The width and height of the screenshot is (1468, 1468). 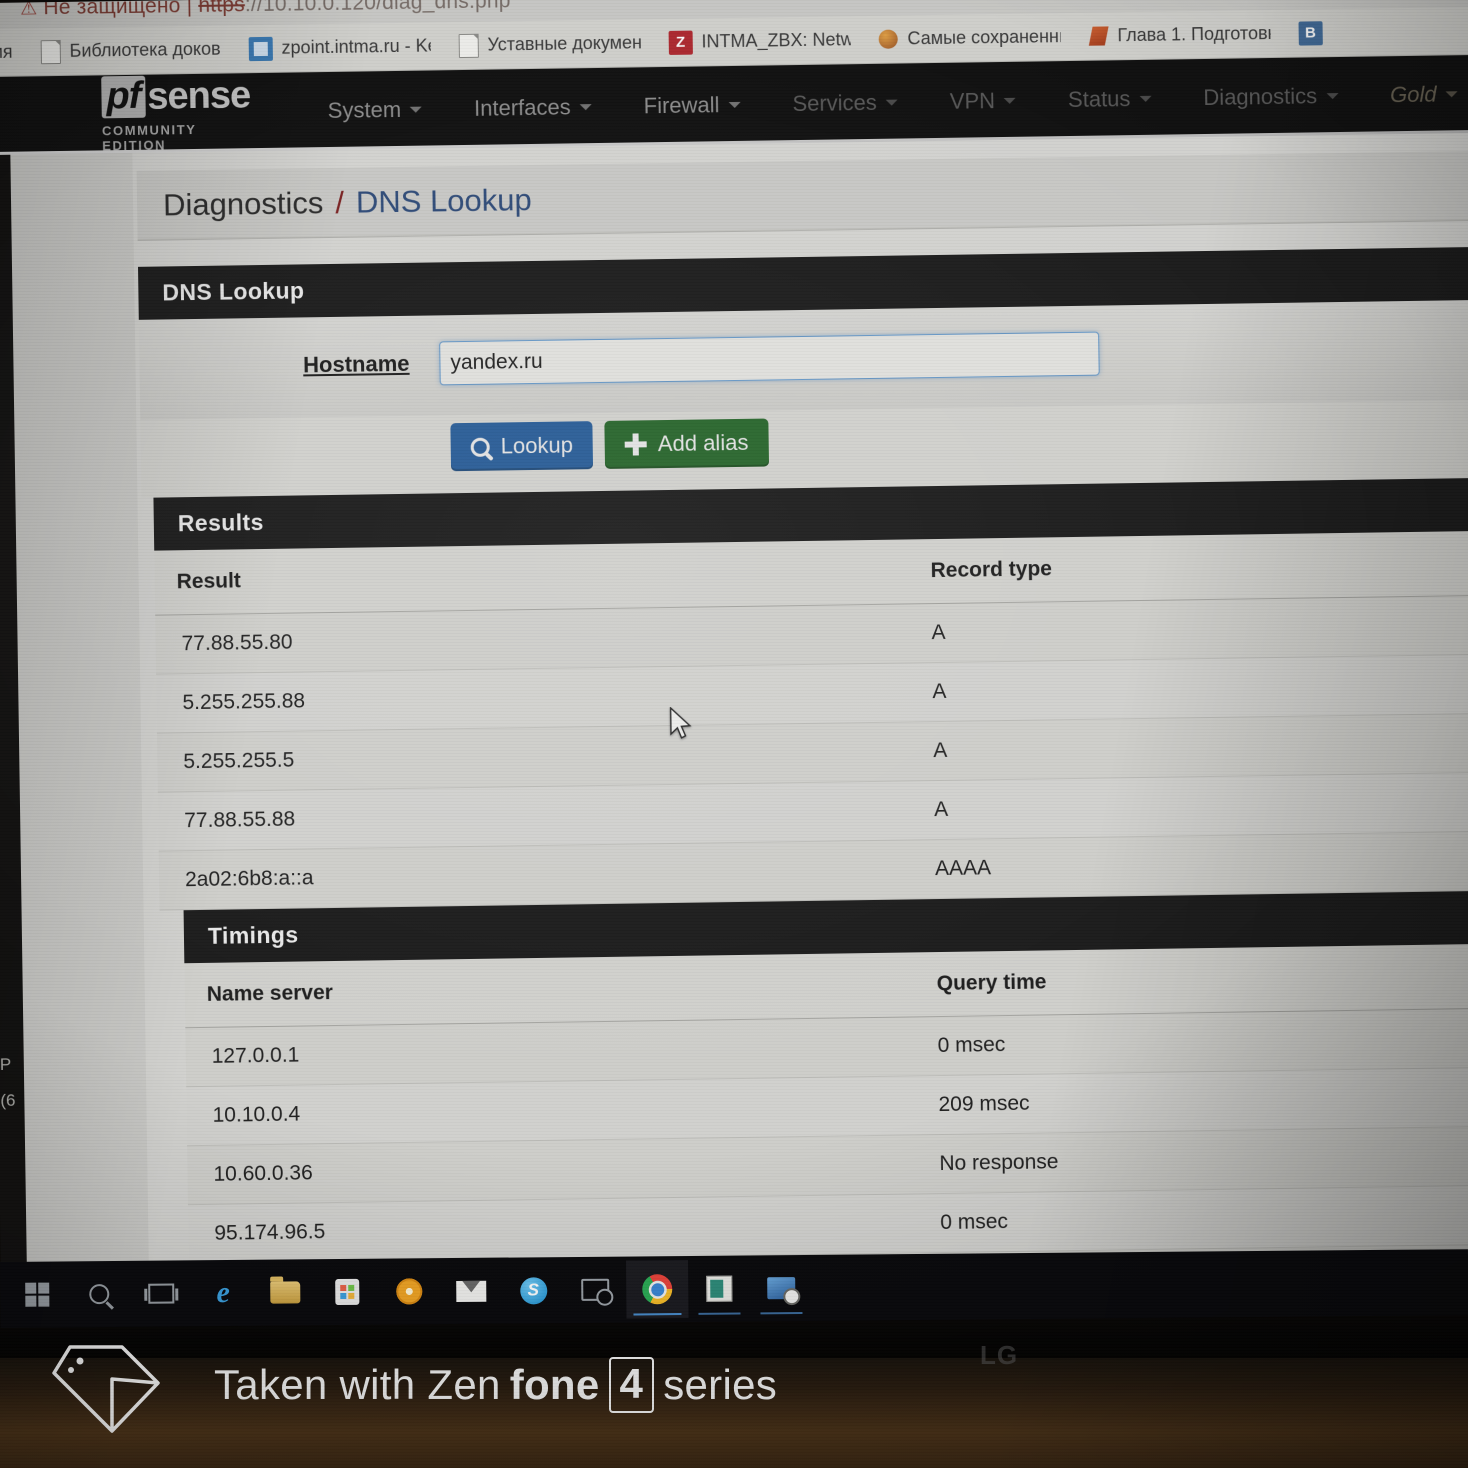 I want to click on nav-item-status: Status, so click(x=1110, y=99).